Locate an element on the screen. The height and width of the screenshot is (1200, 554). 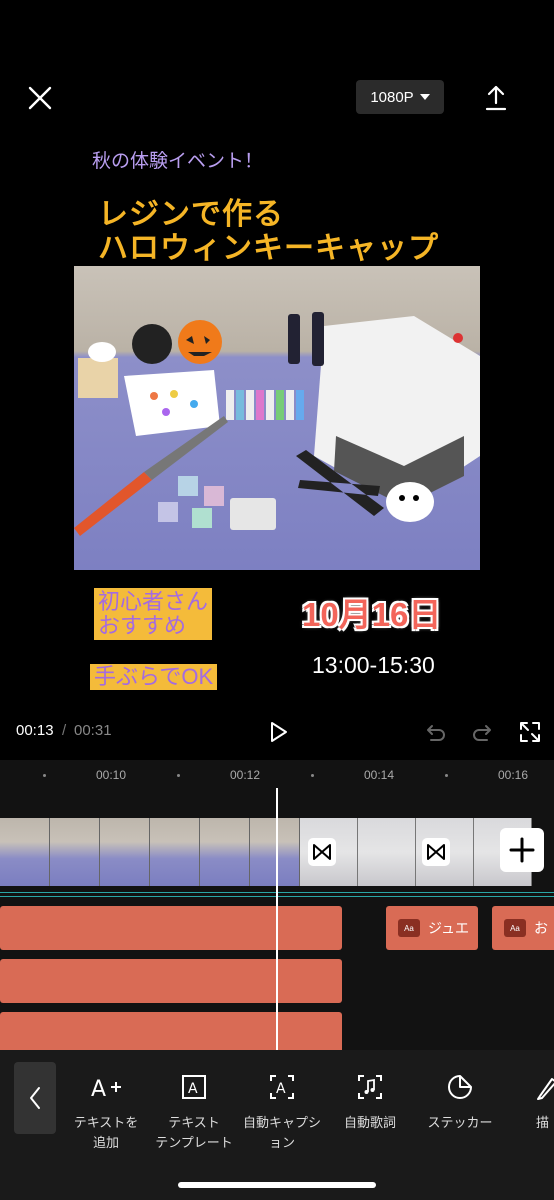
tool-label-line: ステッカー is located at coordinates (460, 1122).